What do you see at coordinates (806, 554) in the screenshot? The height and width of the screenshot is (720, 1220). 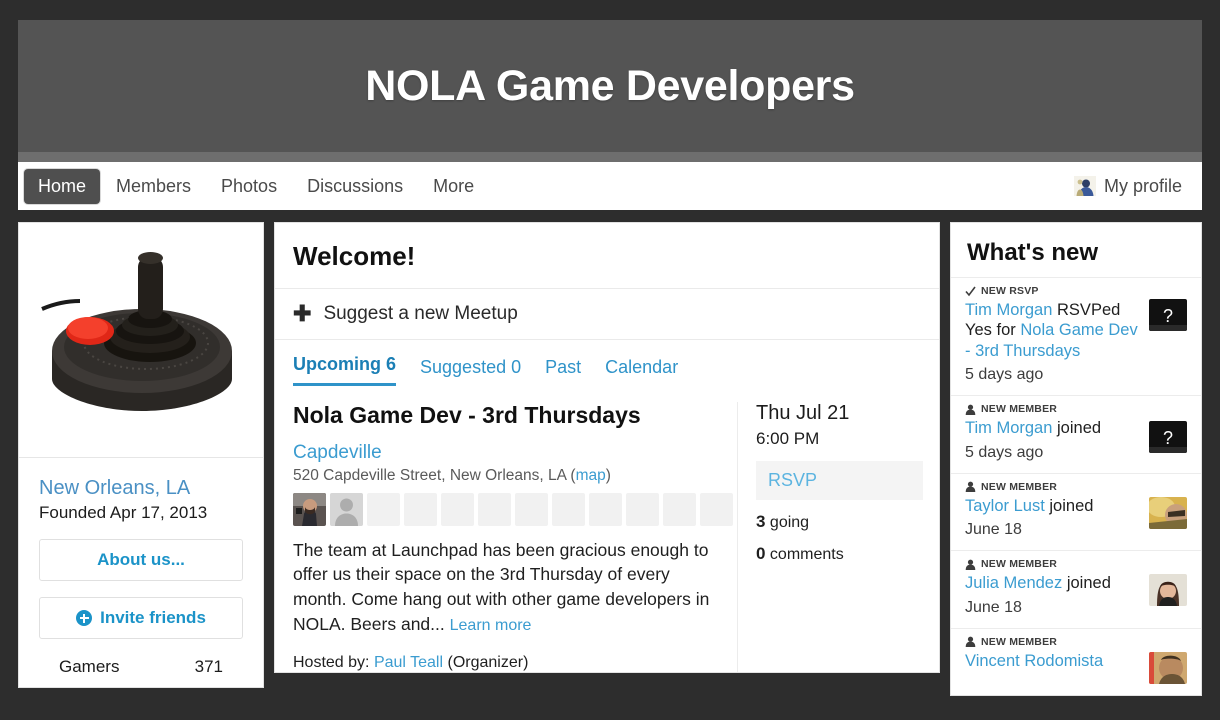 I see `comments-label: comments` at bounding box center [806, 554].